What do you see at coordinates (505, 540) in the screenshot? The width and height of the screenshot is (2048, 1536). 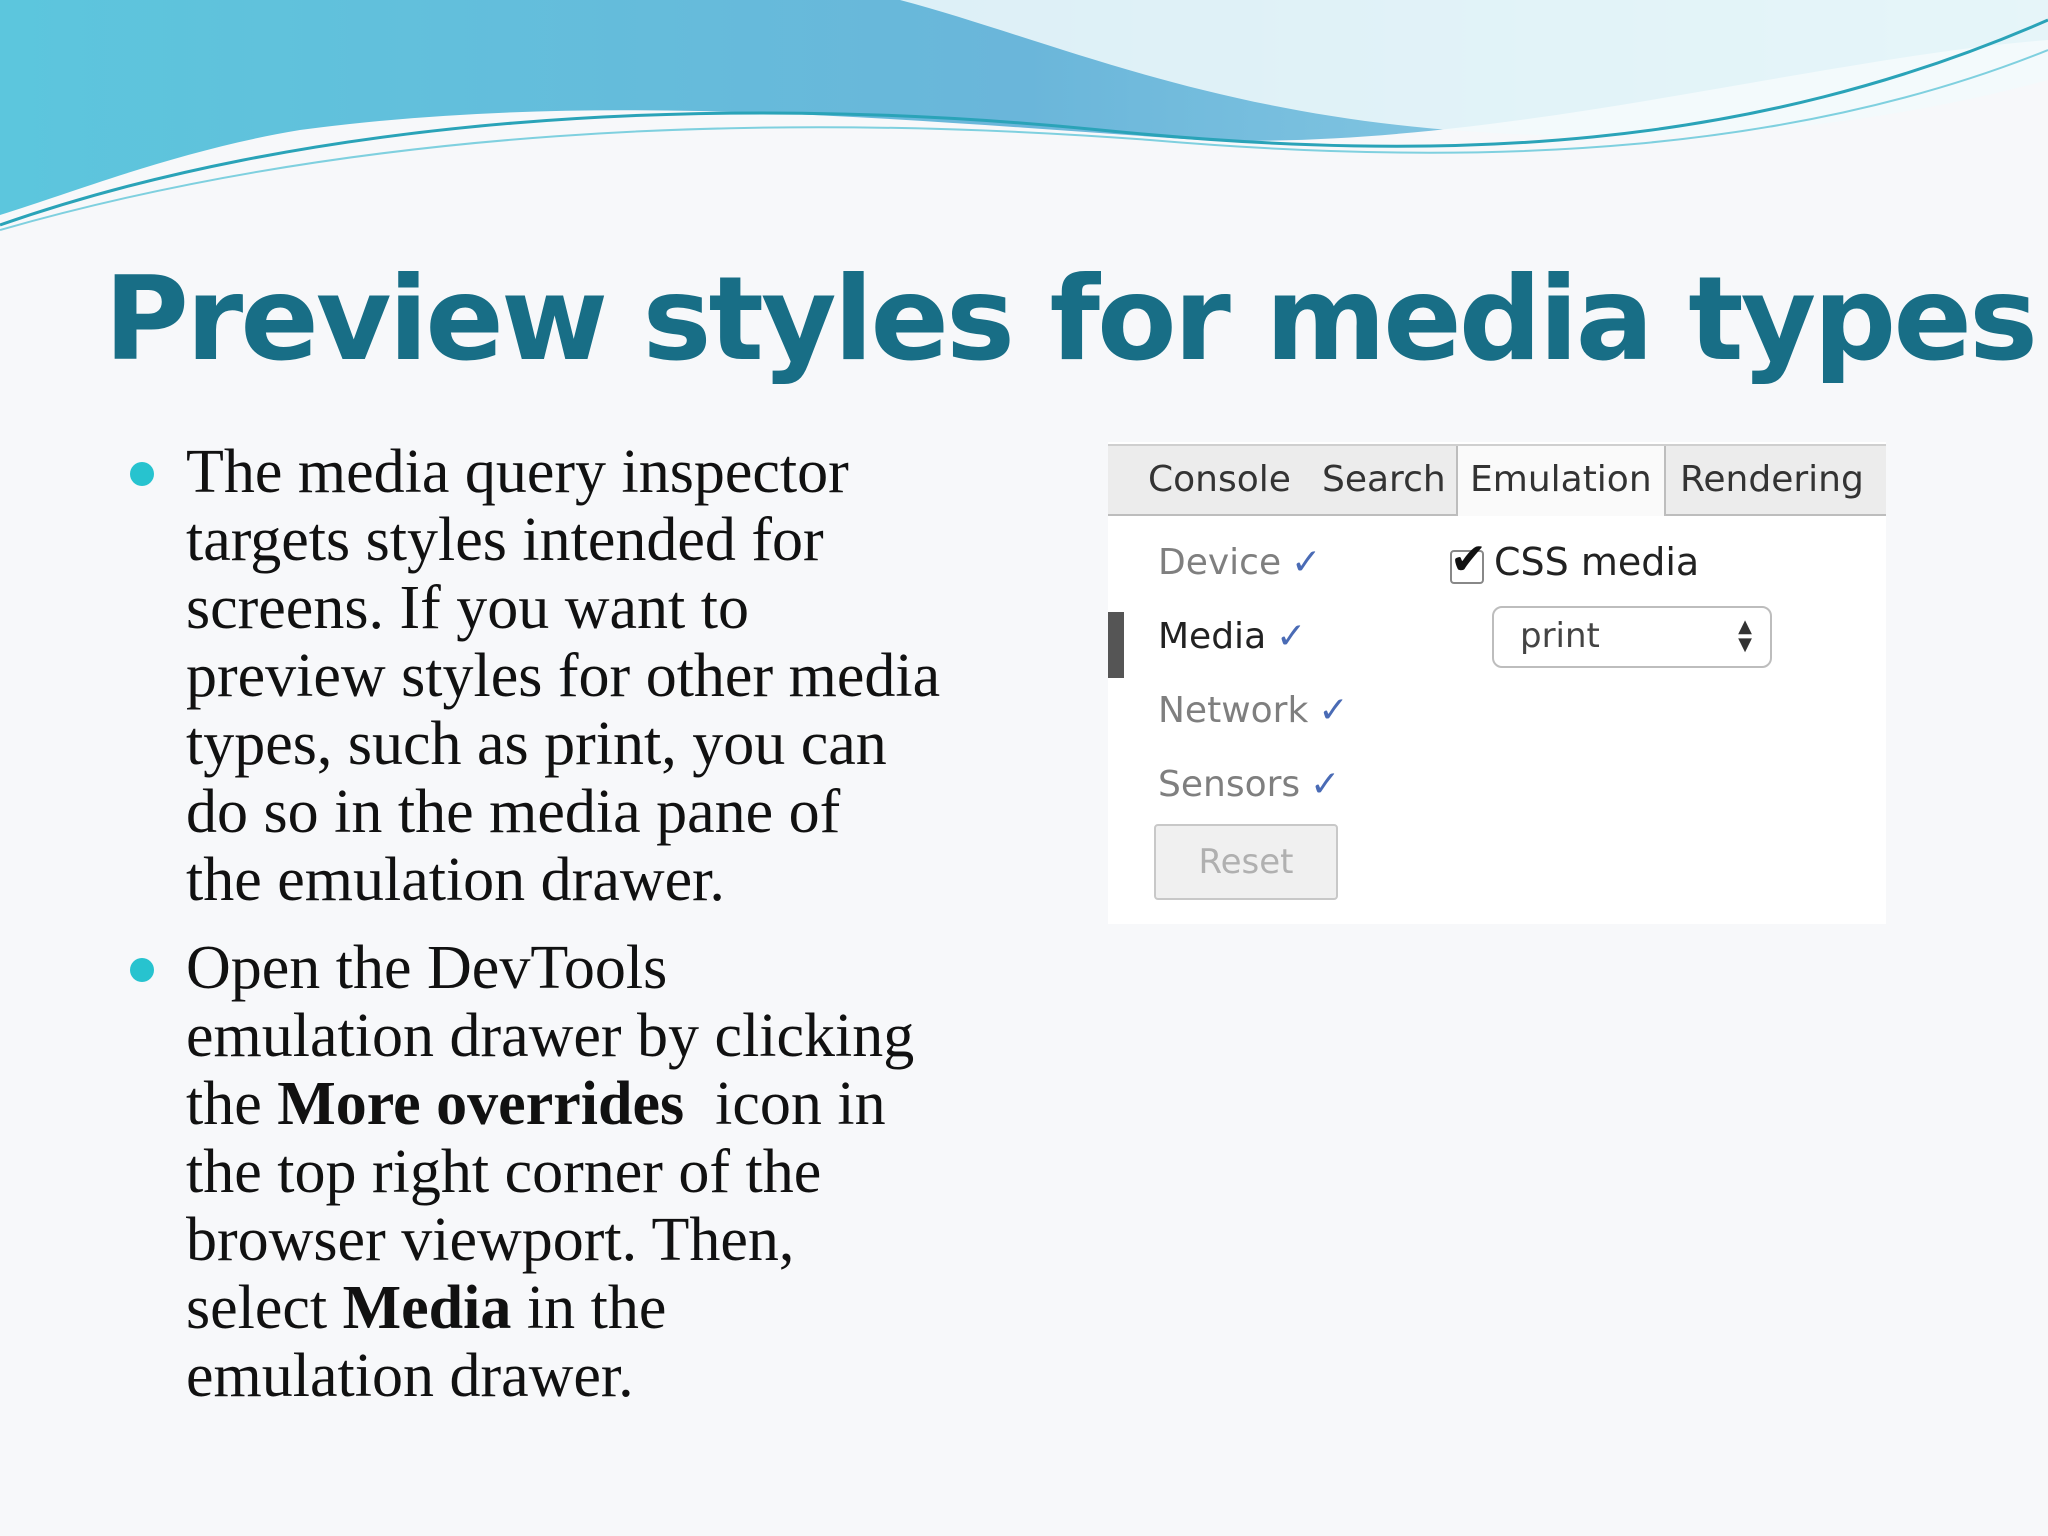 I see `bullet-line: targets styles intended for` at bounding box center [505, 540].